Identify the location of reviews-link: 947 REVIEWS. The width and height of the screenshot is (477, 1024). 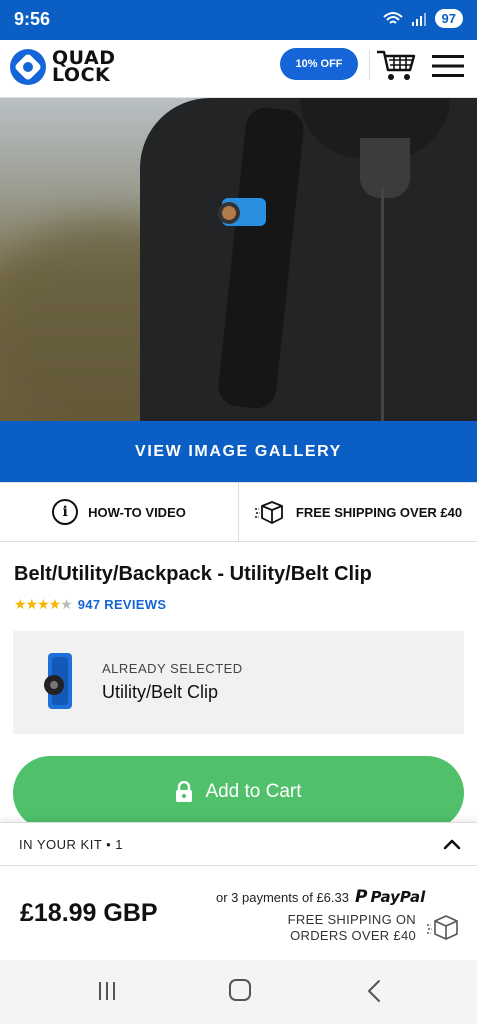
(122, 604).